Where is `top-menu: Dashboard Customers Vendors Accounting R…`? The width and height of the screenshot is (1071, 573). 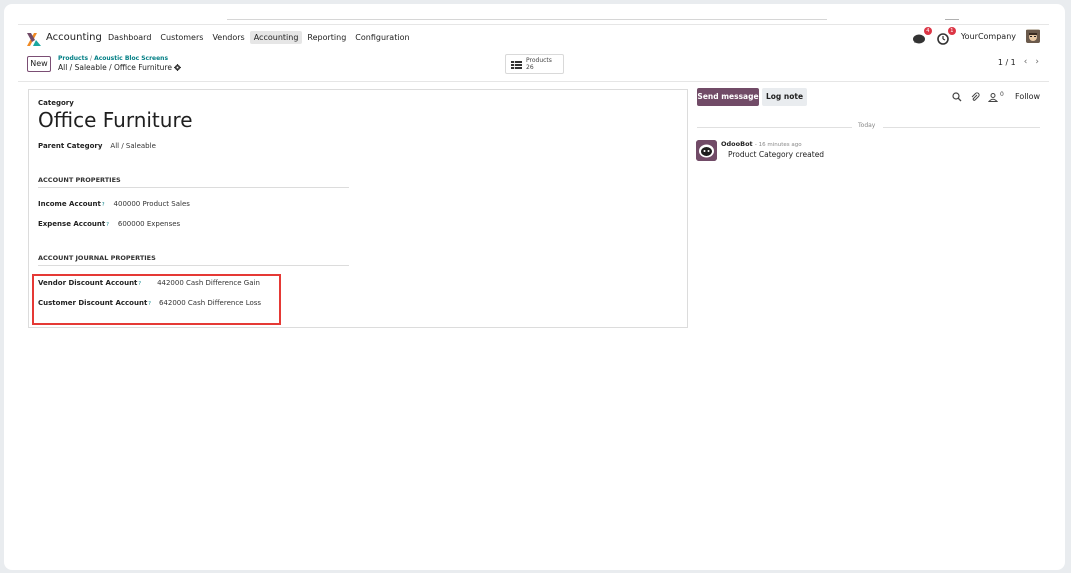 top-menu: Dashboard Customers Vendors Accounting R… is located at coordinates (259, 37).